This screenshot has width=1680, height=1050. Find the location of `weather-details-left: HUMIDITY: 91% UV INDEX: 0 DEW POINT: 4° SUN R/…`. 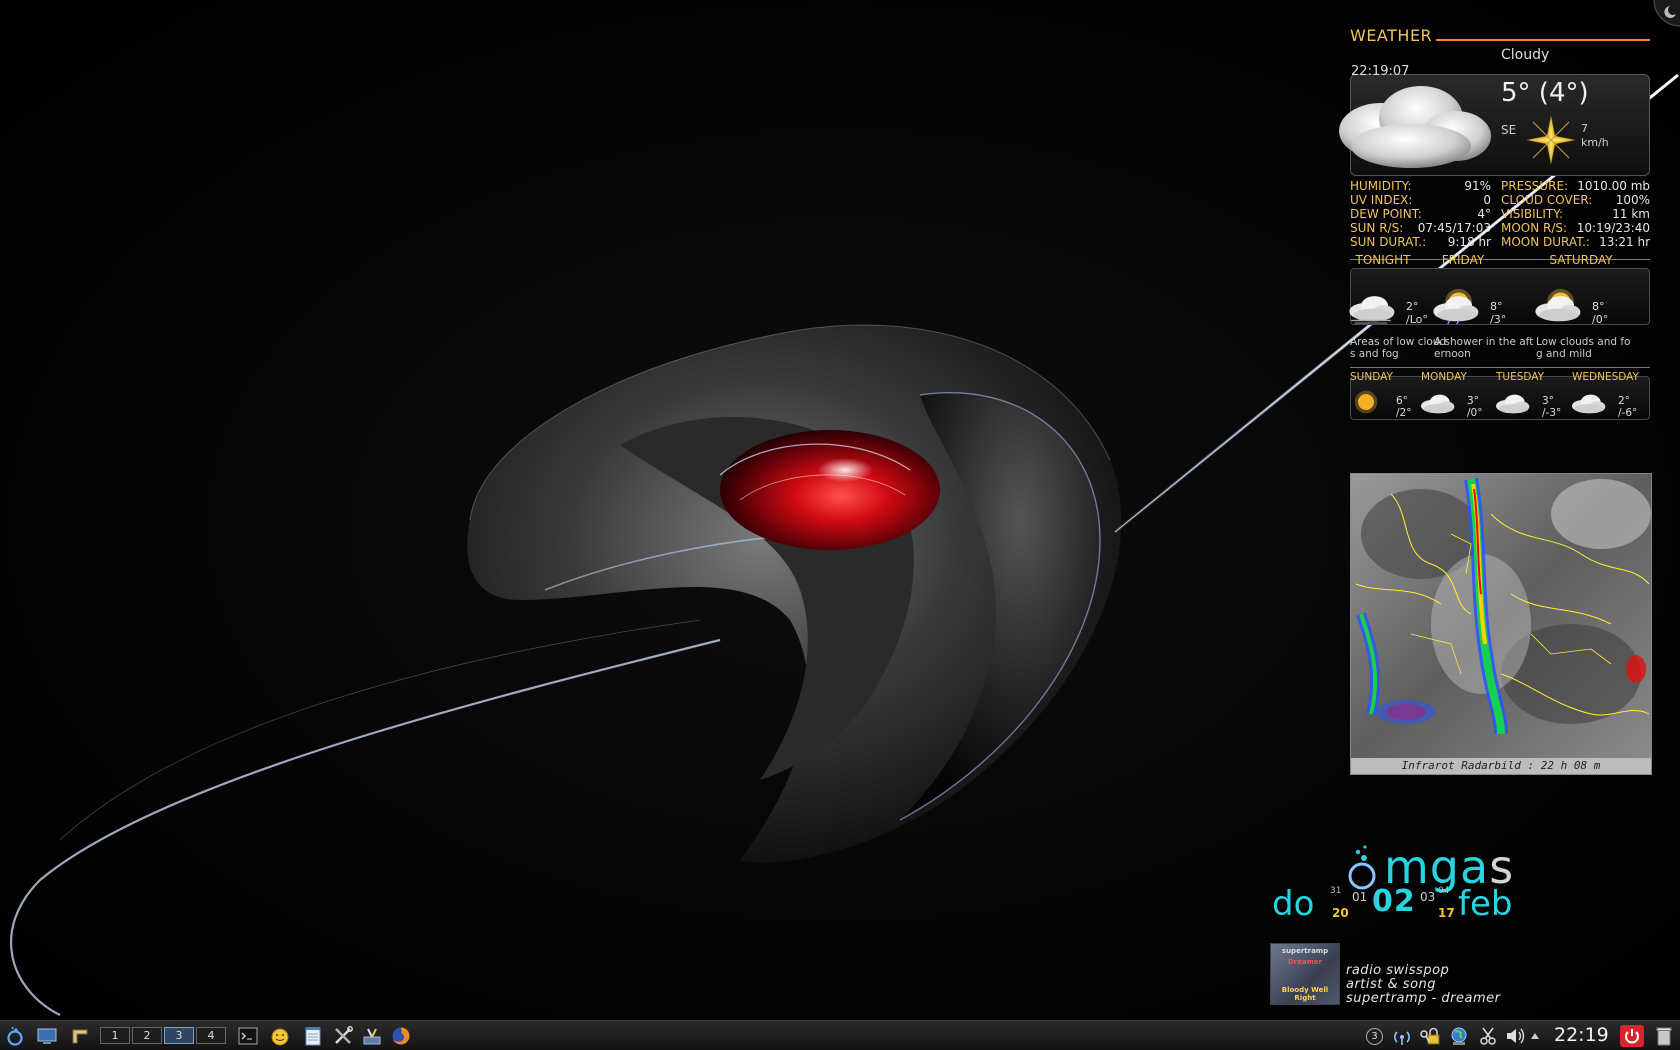

weather-details-left: HUMIDITY: 91% UV INDEX: 0 DEW POINT: 4° SUN R/… is located at coordinates (1420, 214).